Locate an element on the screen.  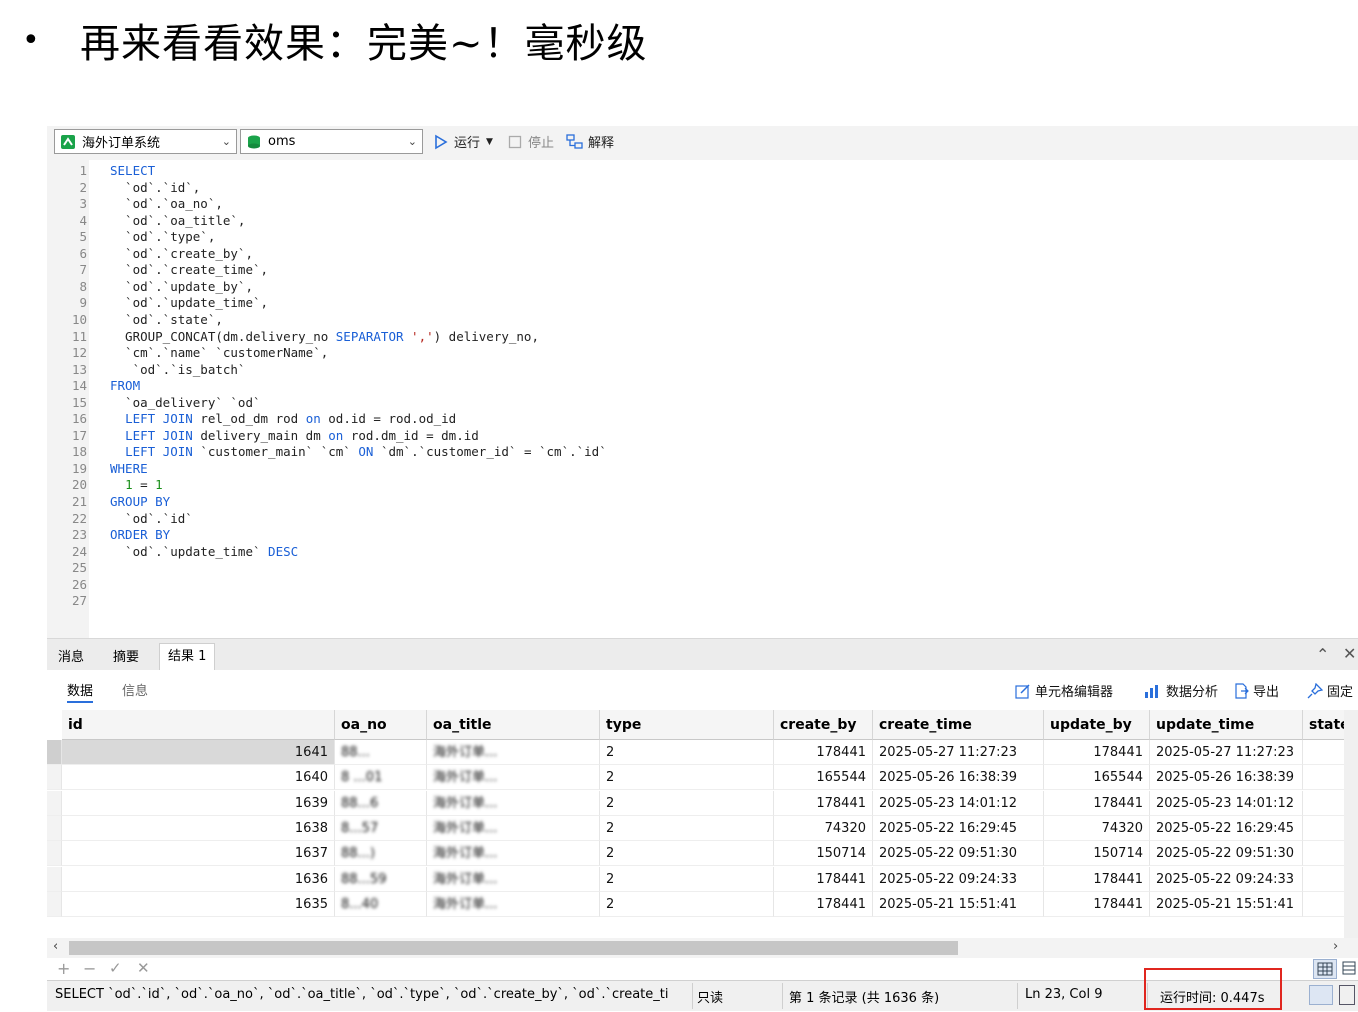
table-cell-update-by: 74320 is located at coordinates (1097, 828).